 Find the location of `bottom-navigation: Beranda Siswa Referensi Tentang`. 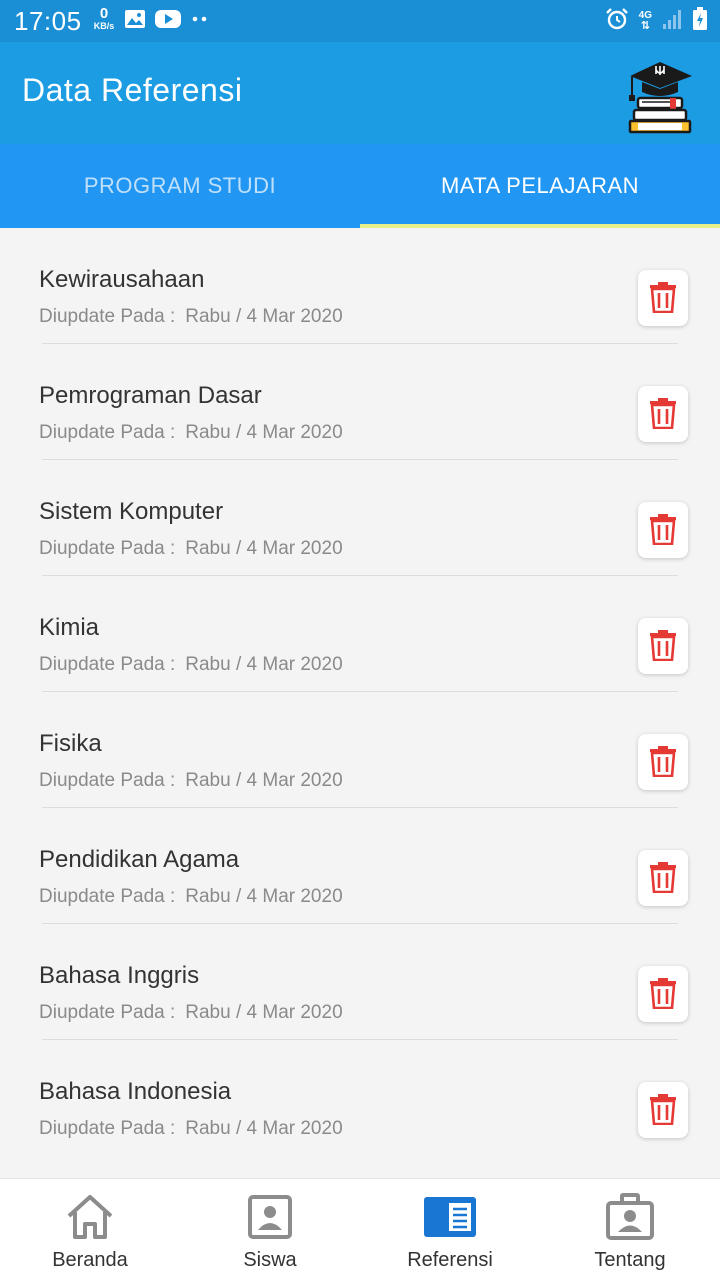

bottom-navigation: Beranda Siswa Referensi Tentang is located at coordinates (360, 1229).